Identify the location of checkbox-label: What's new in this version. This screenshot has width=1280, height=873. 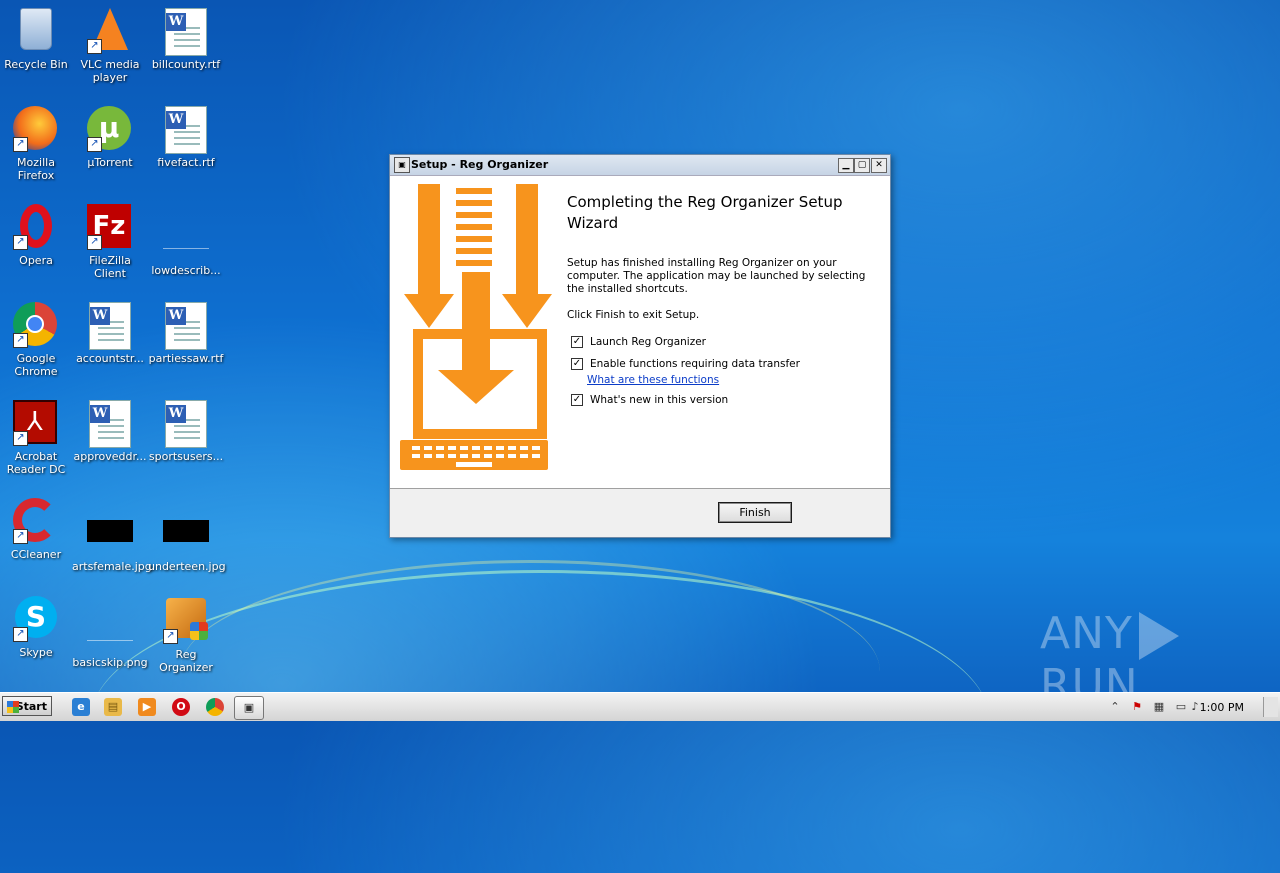
(659, 400).